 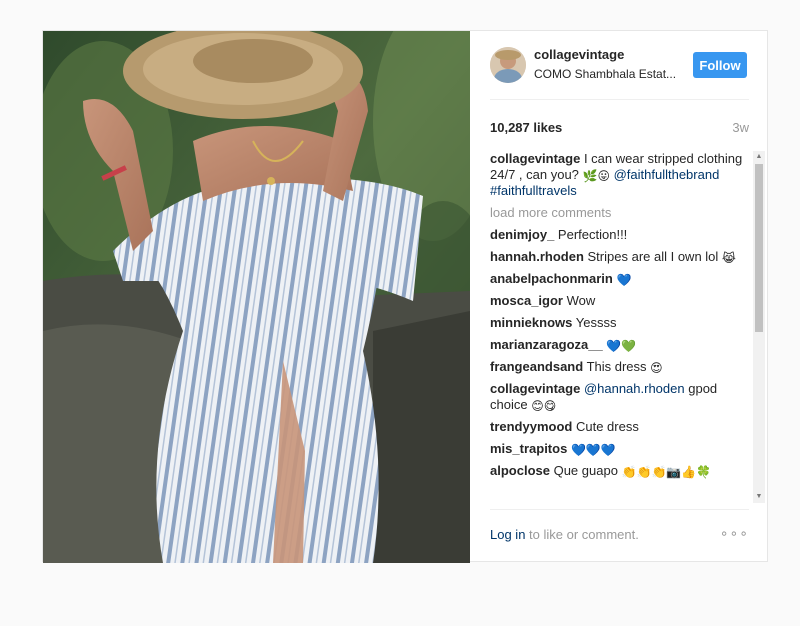 I want to click on avatar, so click(x=508, y=65).